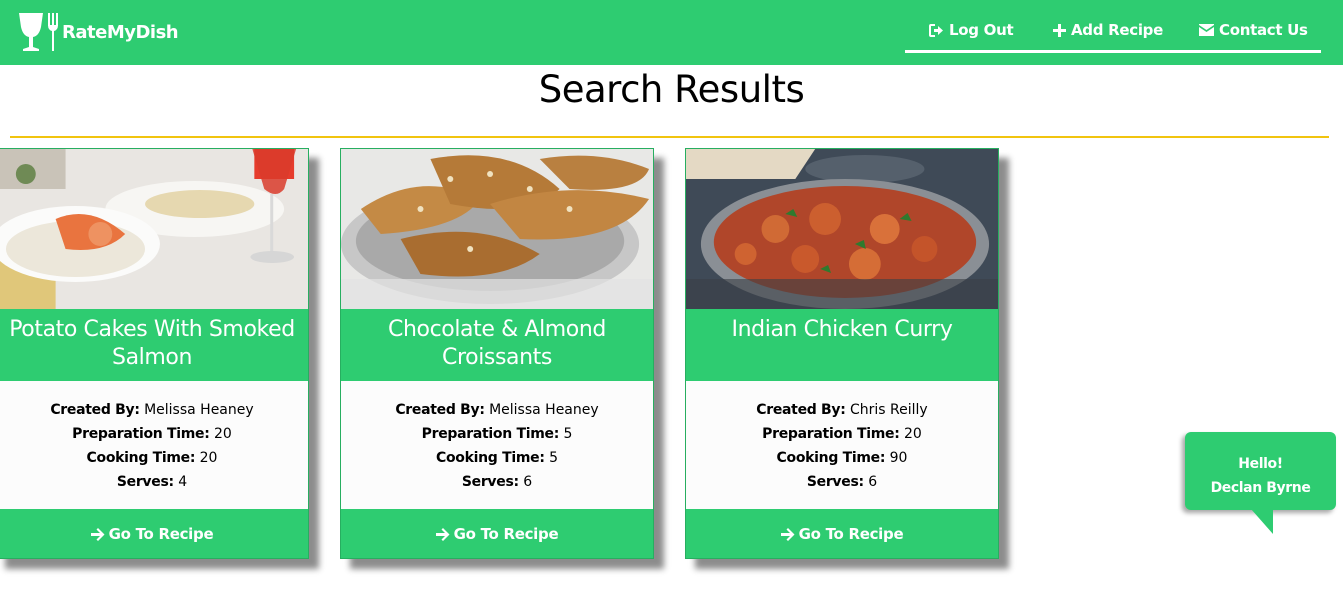 The image size is (1343, 600). What do you see at coordinates (183, 482) in the screenshot?
I see `serves-value: 4` at bounding box center [183, 482].